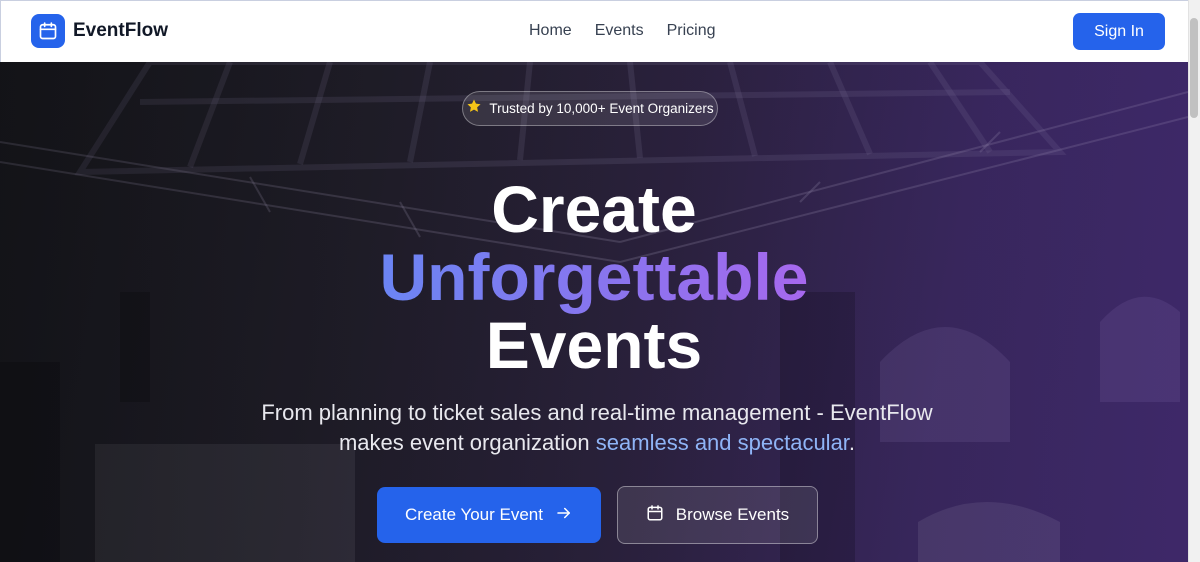 The image size is (1200, 562). What do you see at coordinates (594, 209) in the screenshot?
I see `headline-line-1: Create` at bounding box center [594, 209].